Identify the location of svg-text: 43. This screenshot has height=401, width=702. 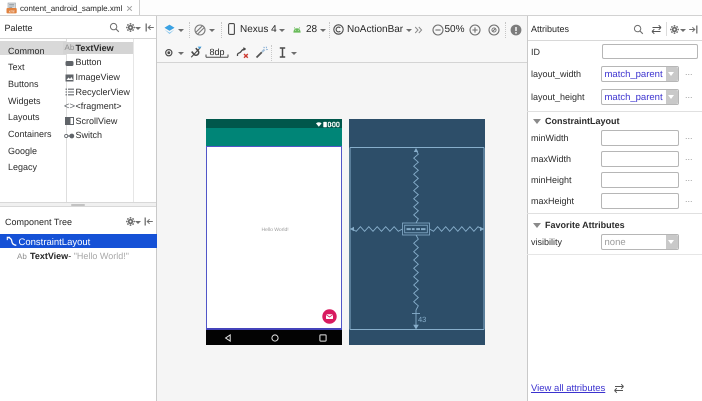
(422, 319).